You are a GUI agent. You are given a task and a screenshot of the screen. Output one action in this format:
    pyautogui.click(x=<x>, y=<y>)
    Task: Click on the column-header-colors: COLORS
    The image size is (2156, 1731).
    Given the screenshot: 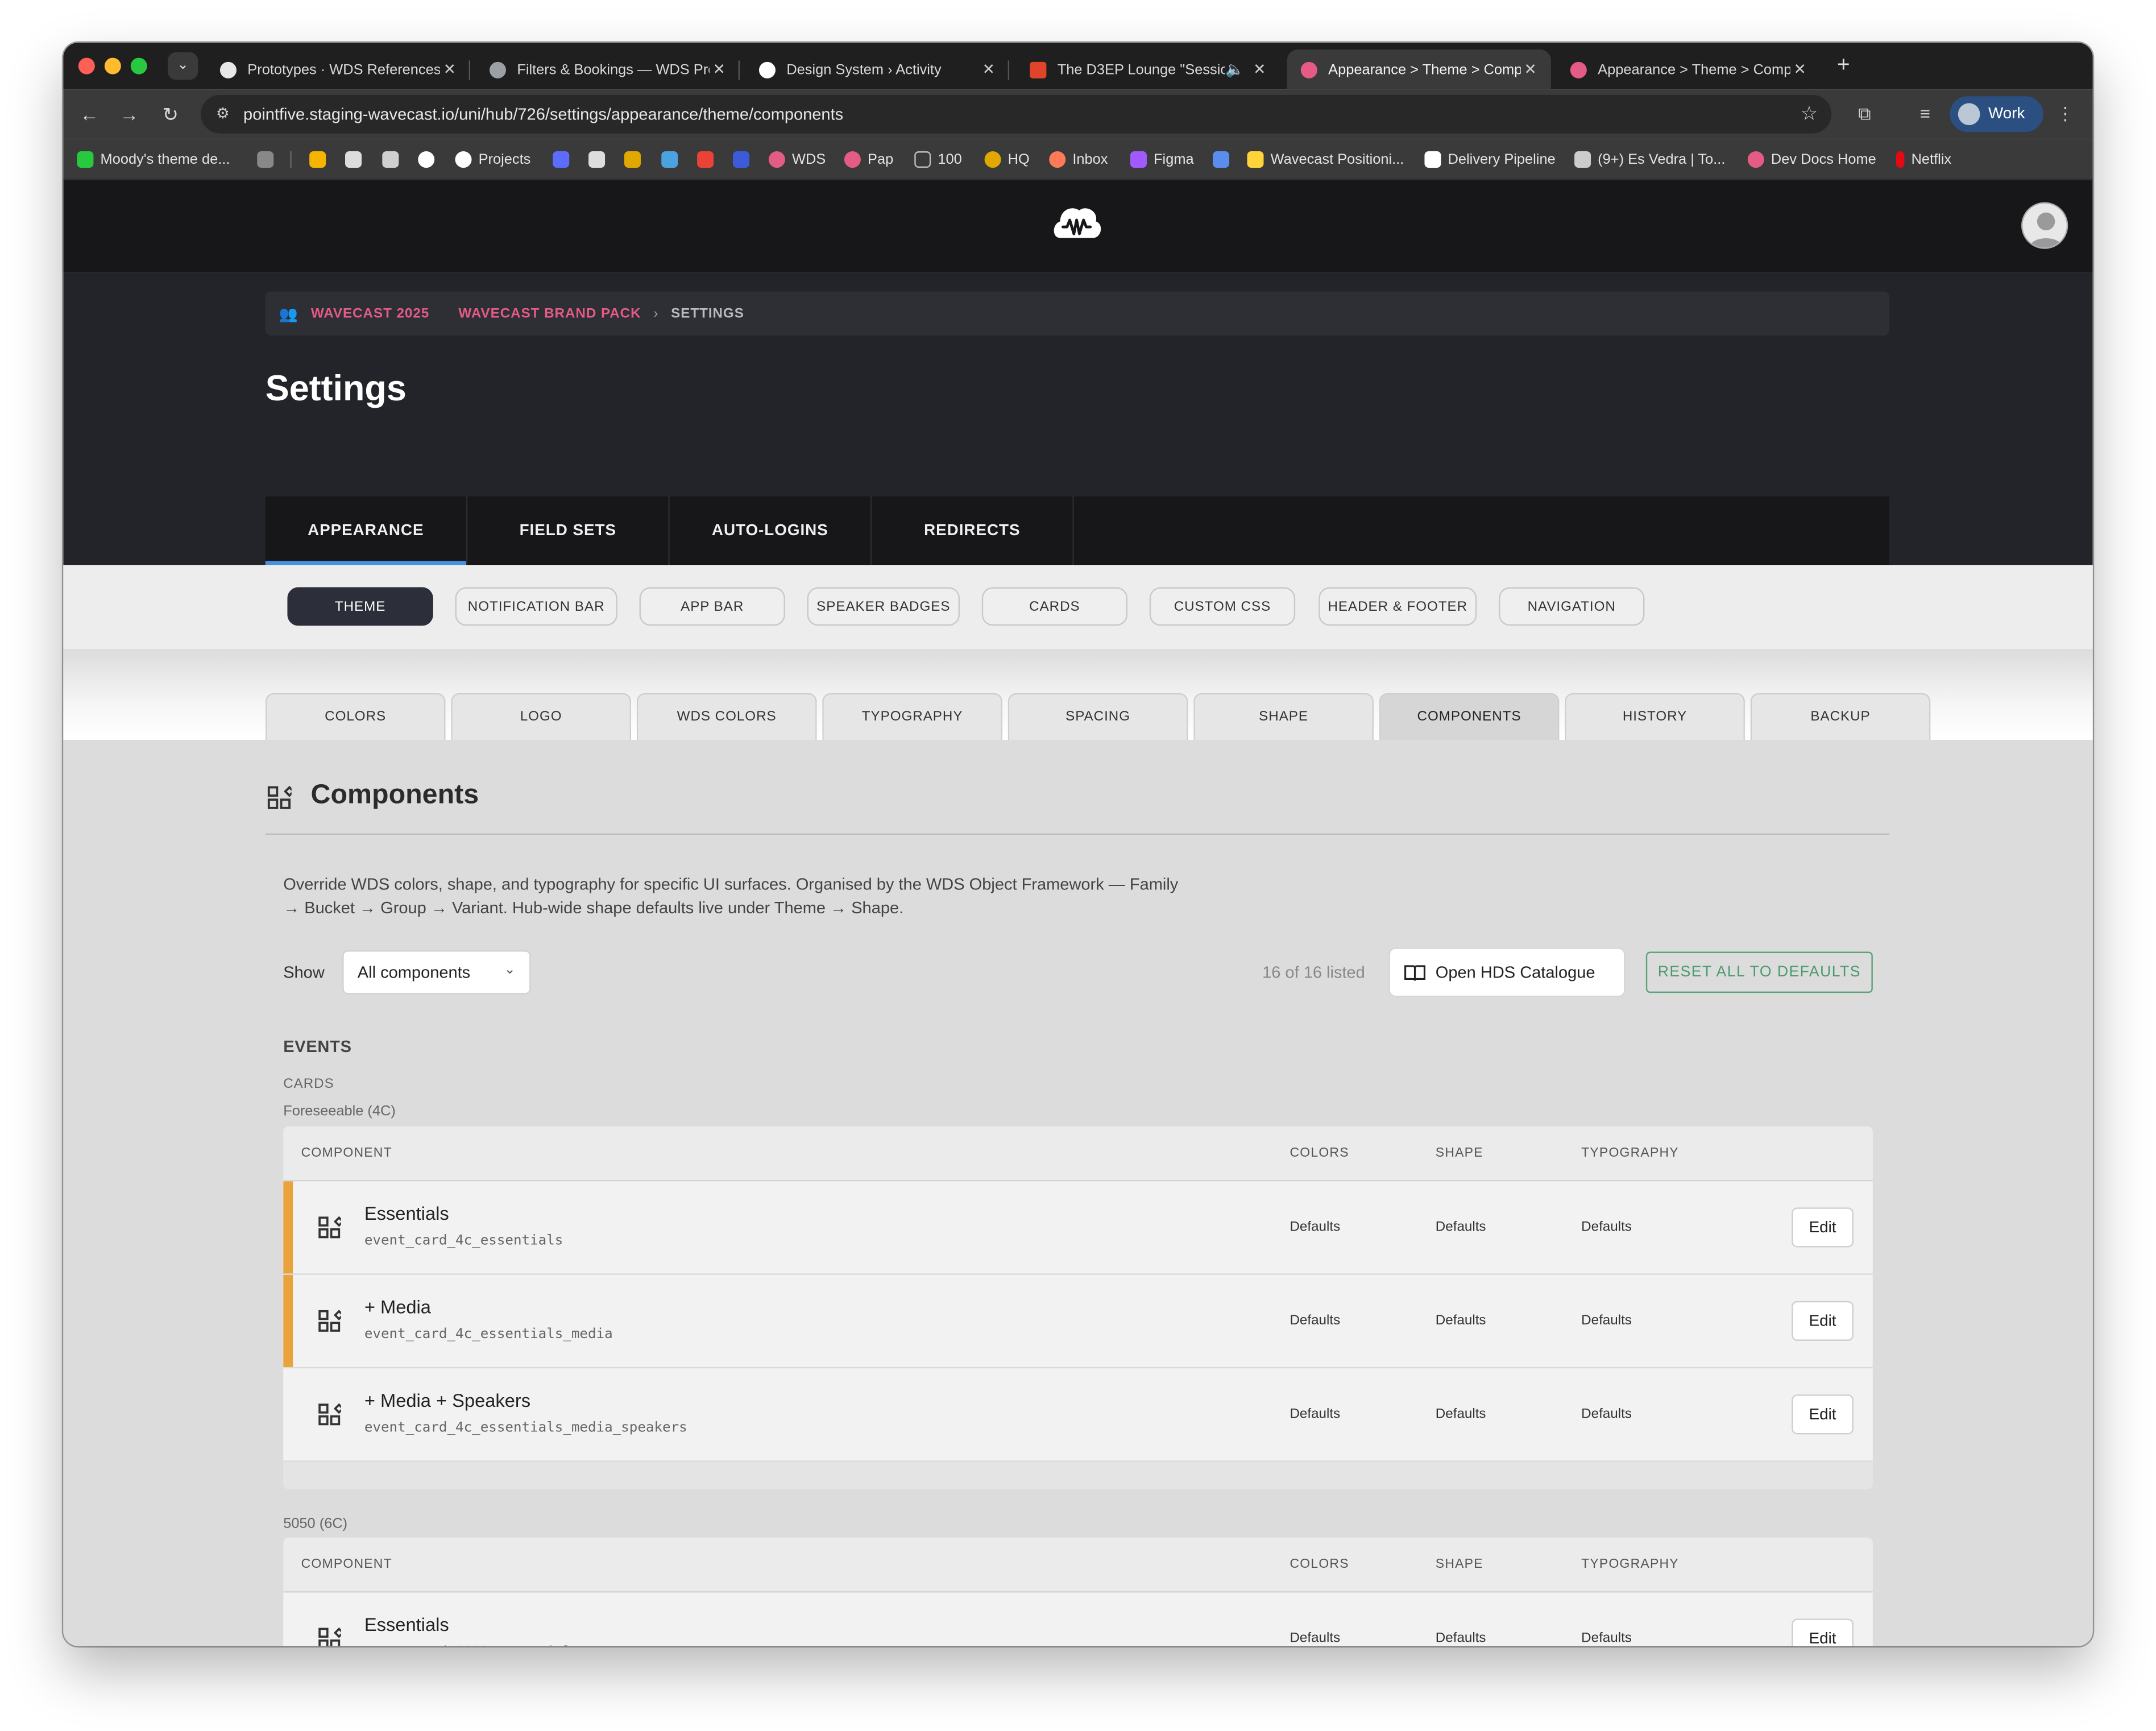 What is the action you would take?
    pyautogui.click(x=1319, y=1564)
    